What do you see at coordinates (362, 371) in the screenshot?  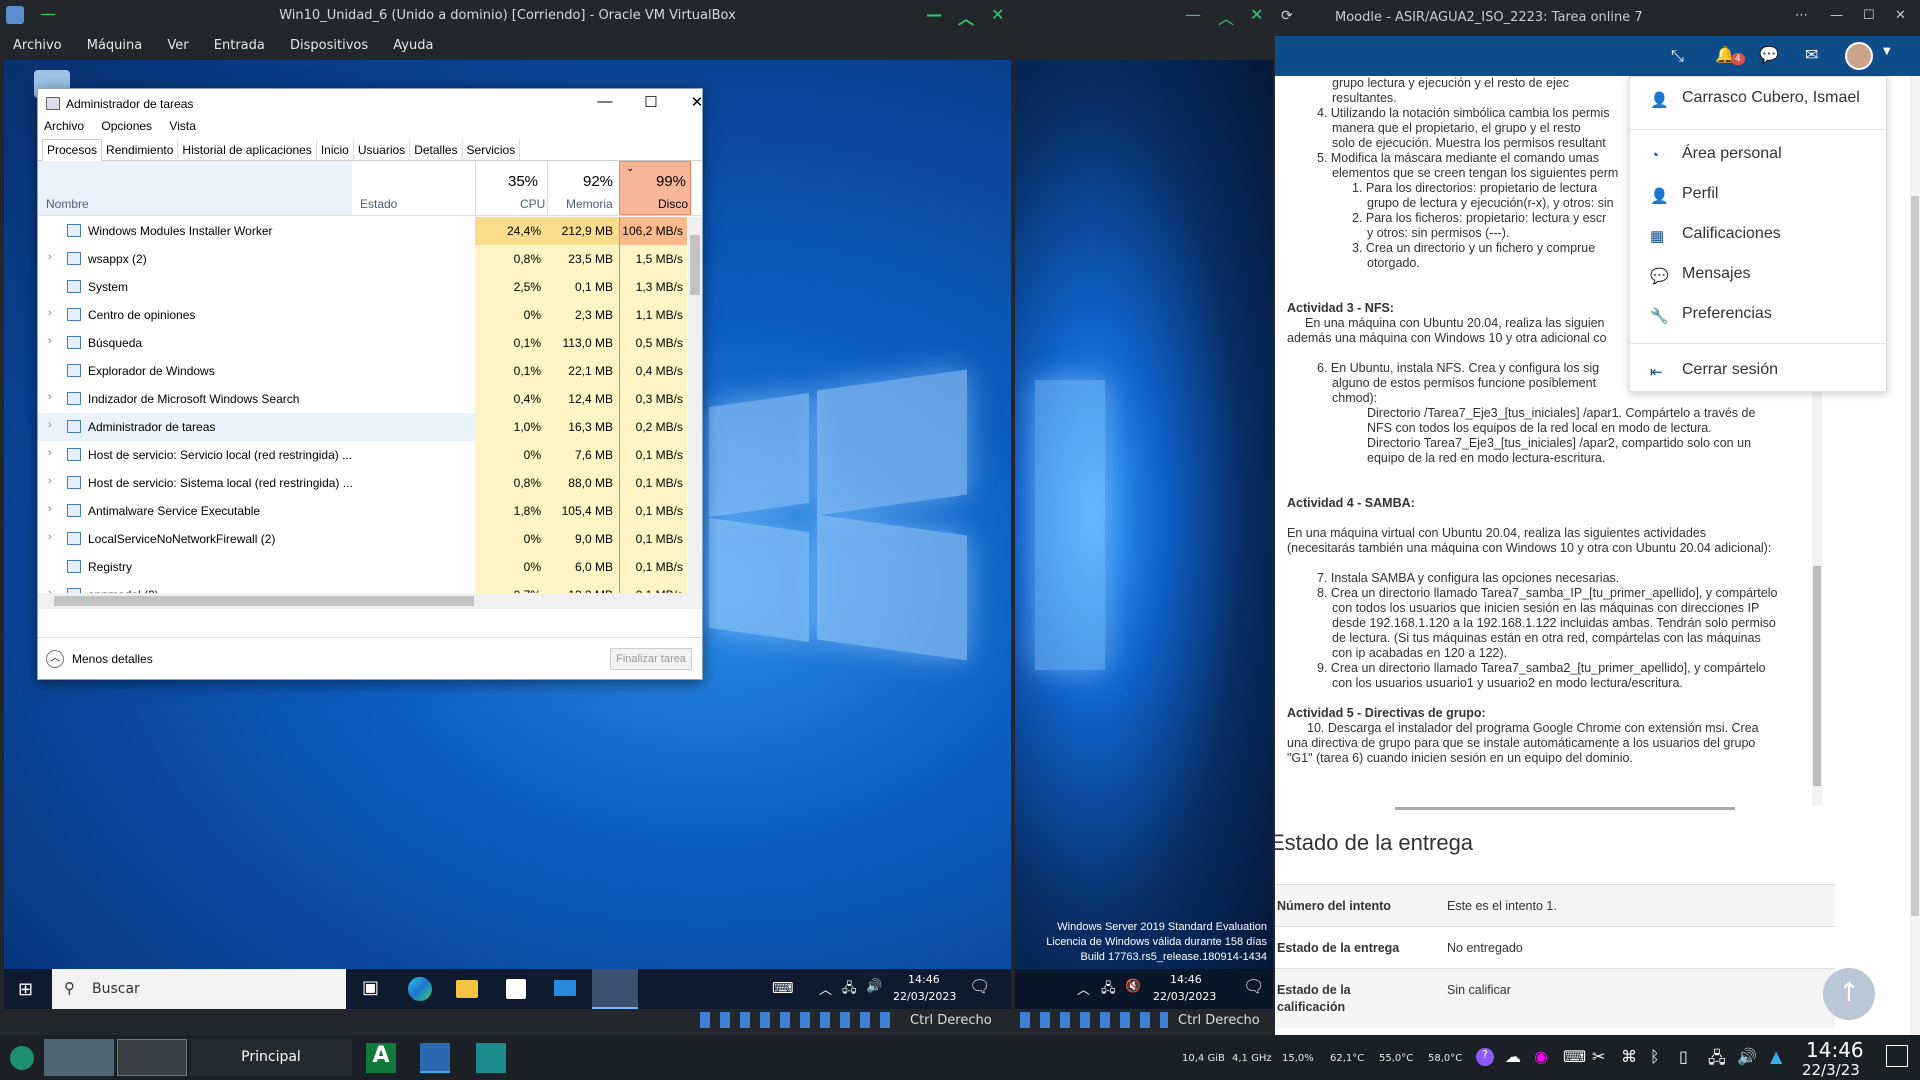 I see `process-row: Explorador de Windows 0,1% 22,1 MB 0,4 MB/s` at bounding box center [362, 371].